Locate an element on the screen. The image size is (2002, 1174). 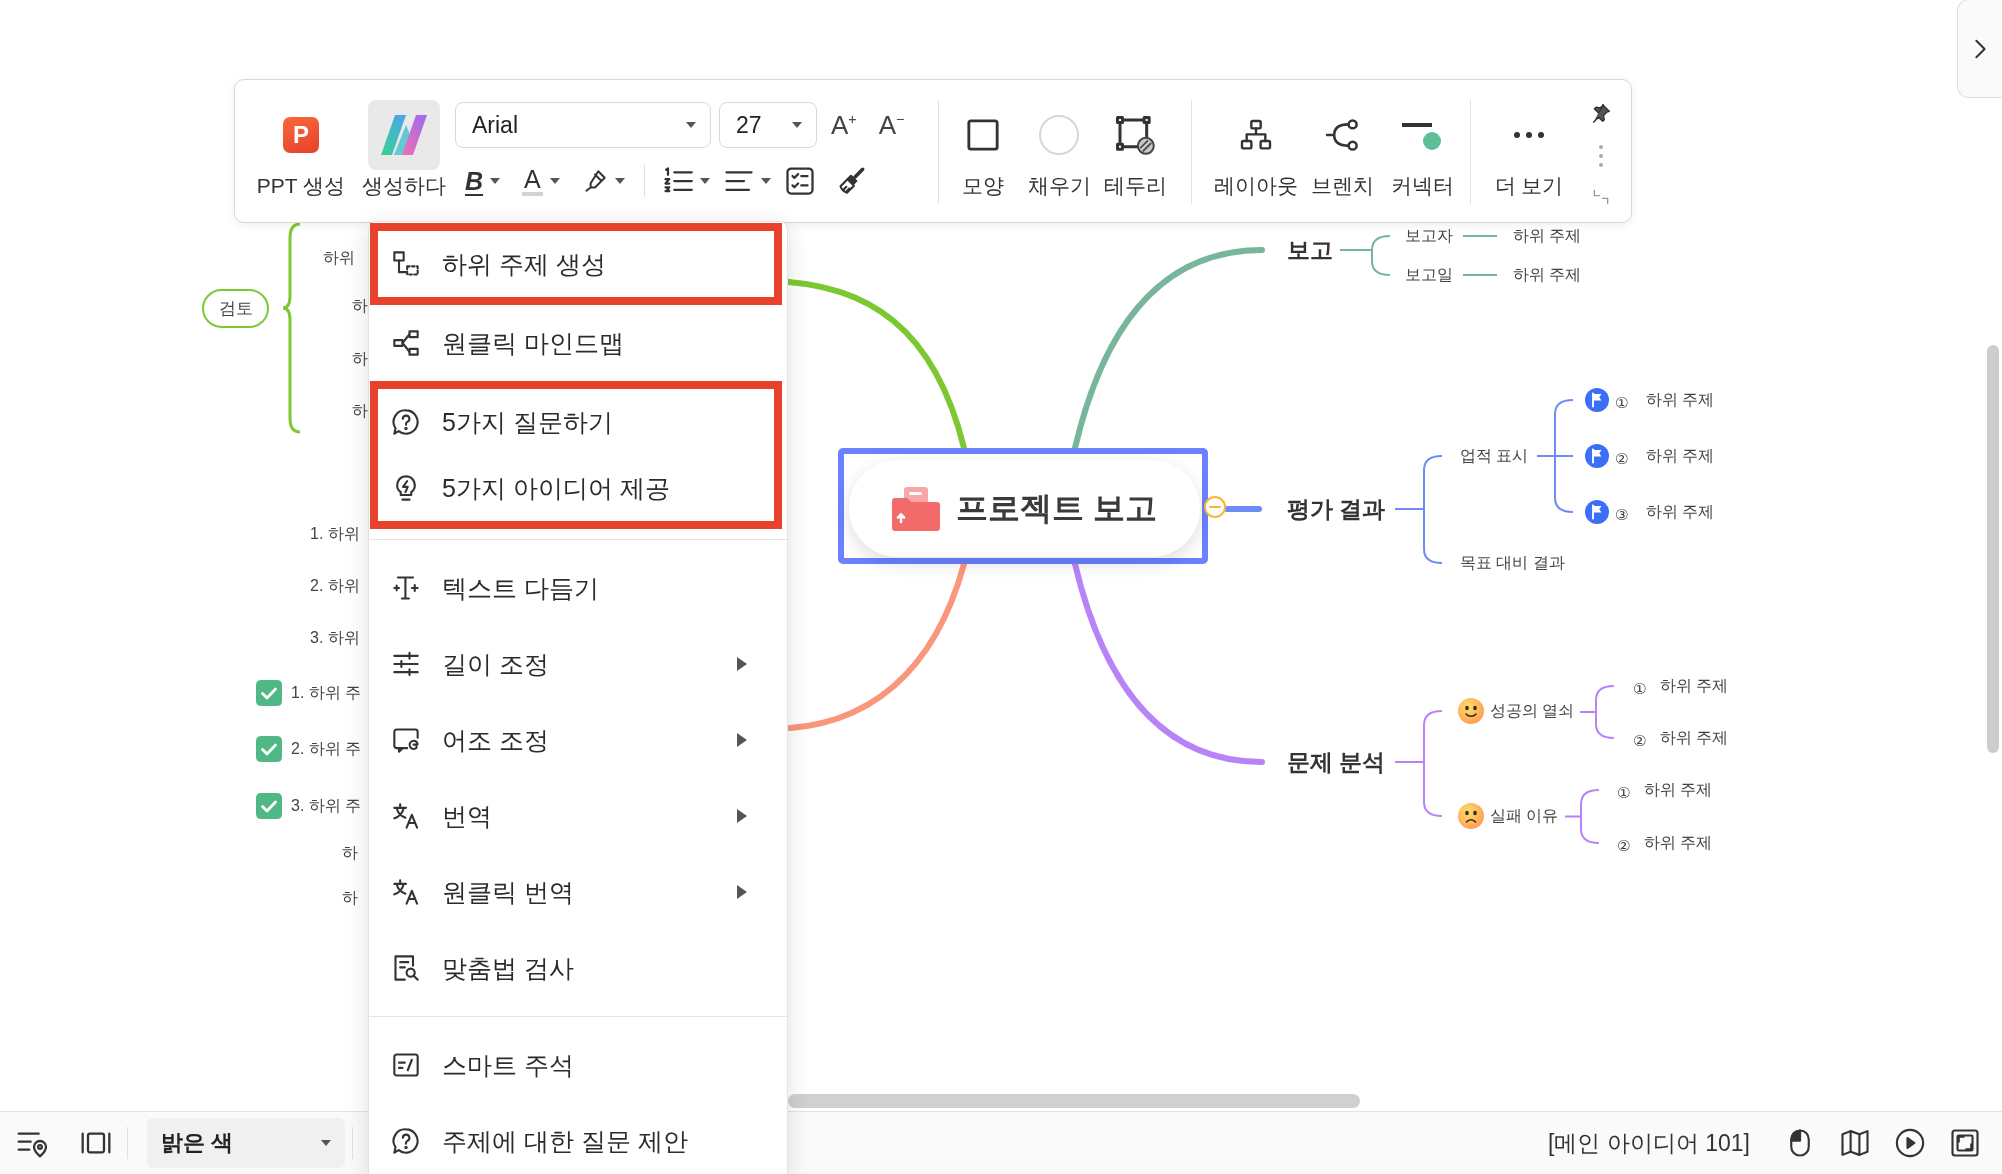
central-topic: 프로젝트 보고 is located at coordinates (1024, 508).